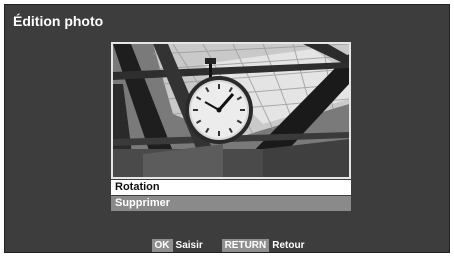  I want to click on hint-return: RETURN Retour, so click(263, 245).